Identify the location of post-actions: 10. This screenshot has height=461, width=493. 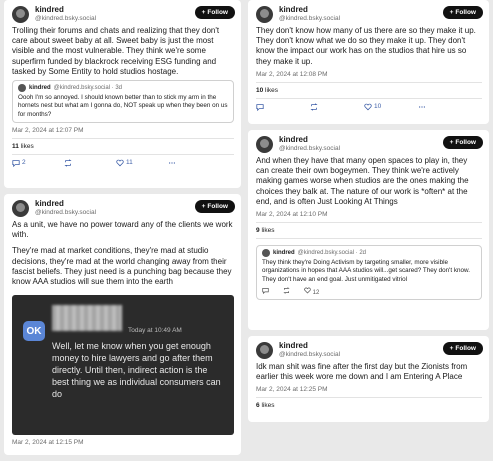
(369, 105).